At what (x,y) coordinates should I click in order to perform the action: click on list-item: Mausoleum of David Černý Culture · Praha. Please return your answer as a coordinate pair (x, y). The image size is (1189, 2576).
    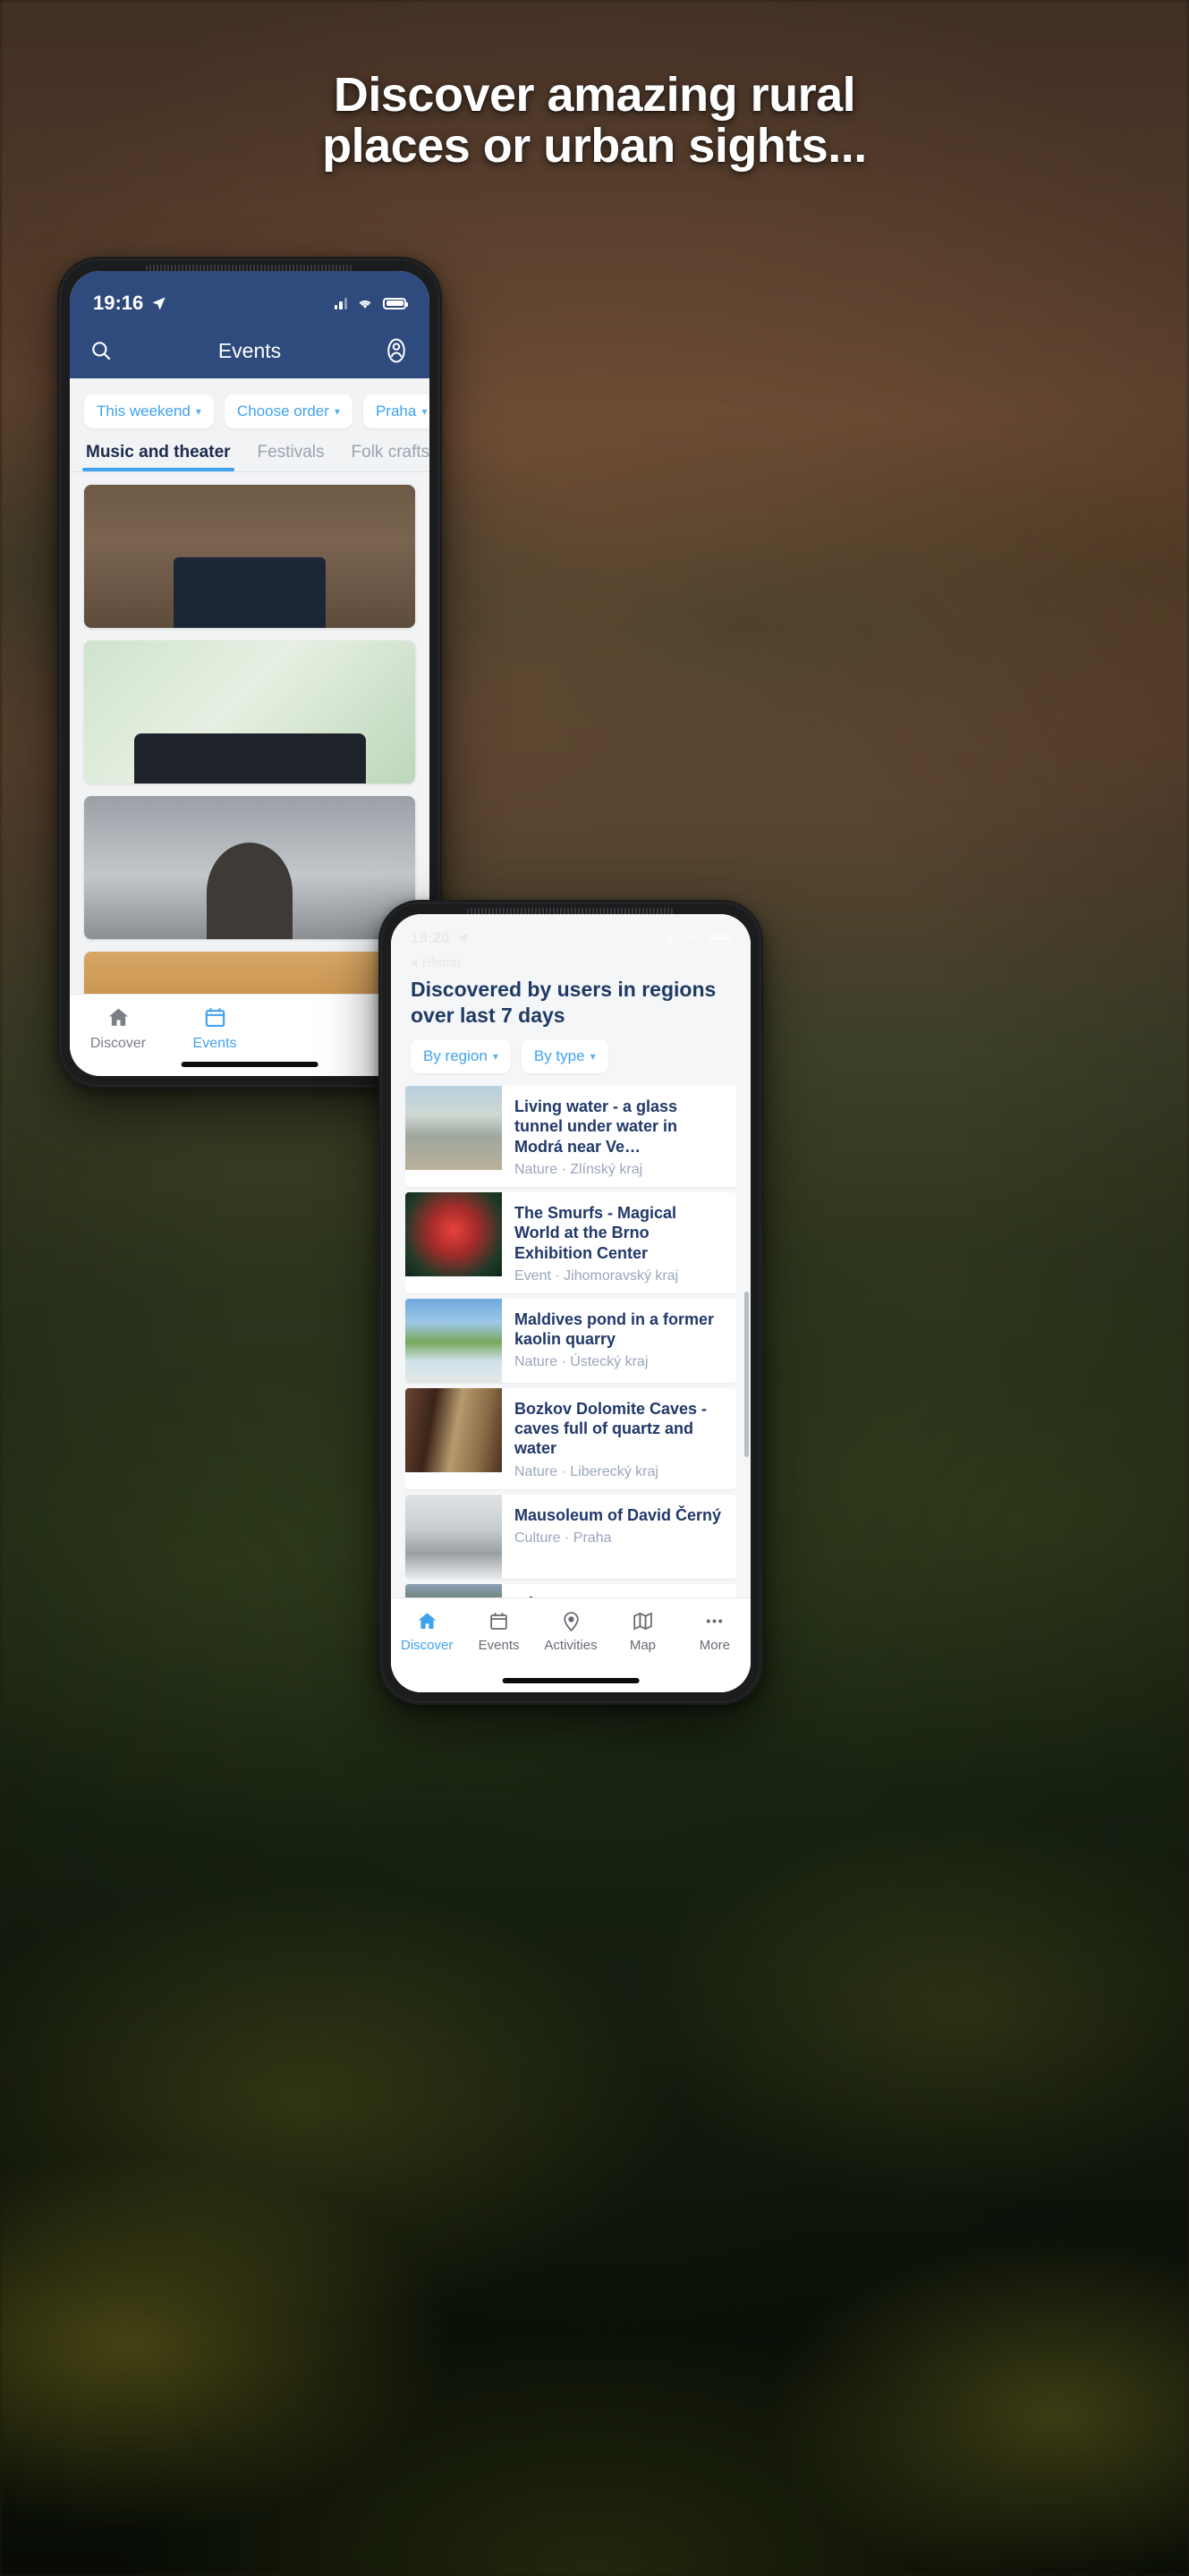
    Looking at the image, I should click on (570, 1536).